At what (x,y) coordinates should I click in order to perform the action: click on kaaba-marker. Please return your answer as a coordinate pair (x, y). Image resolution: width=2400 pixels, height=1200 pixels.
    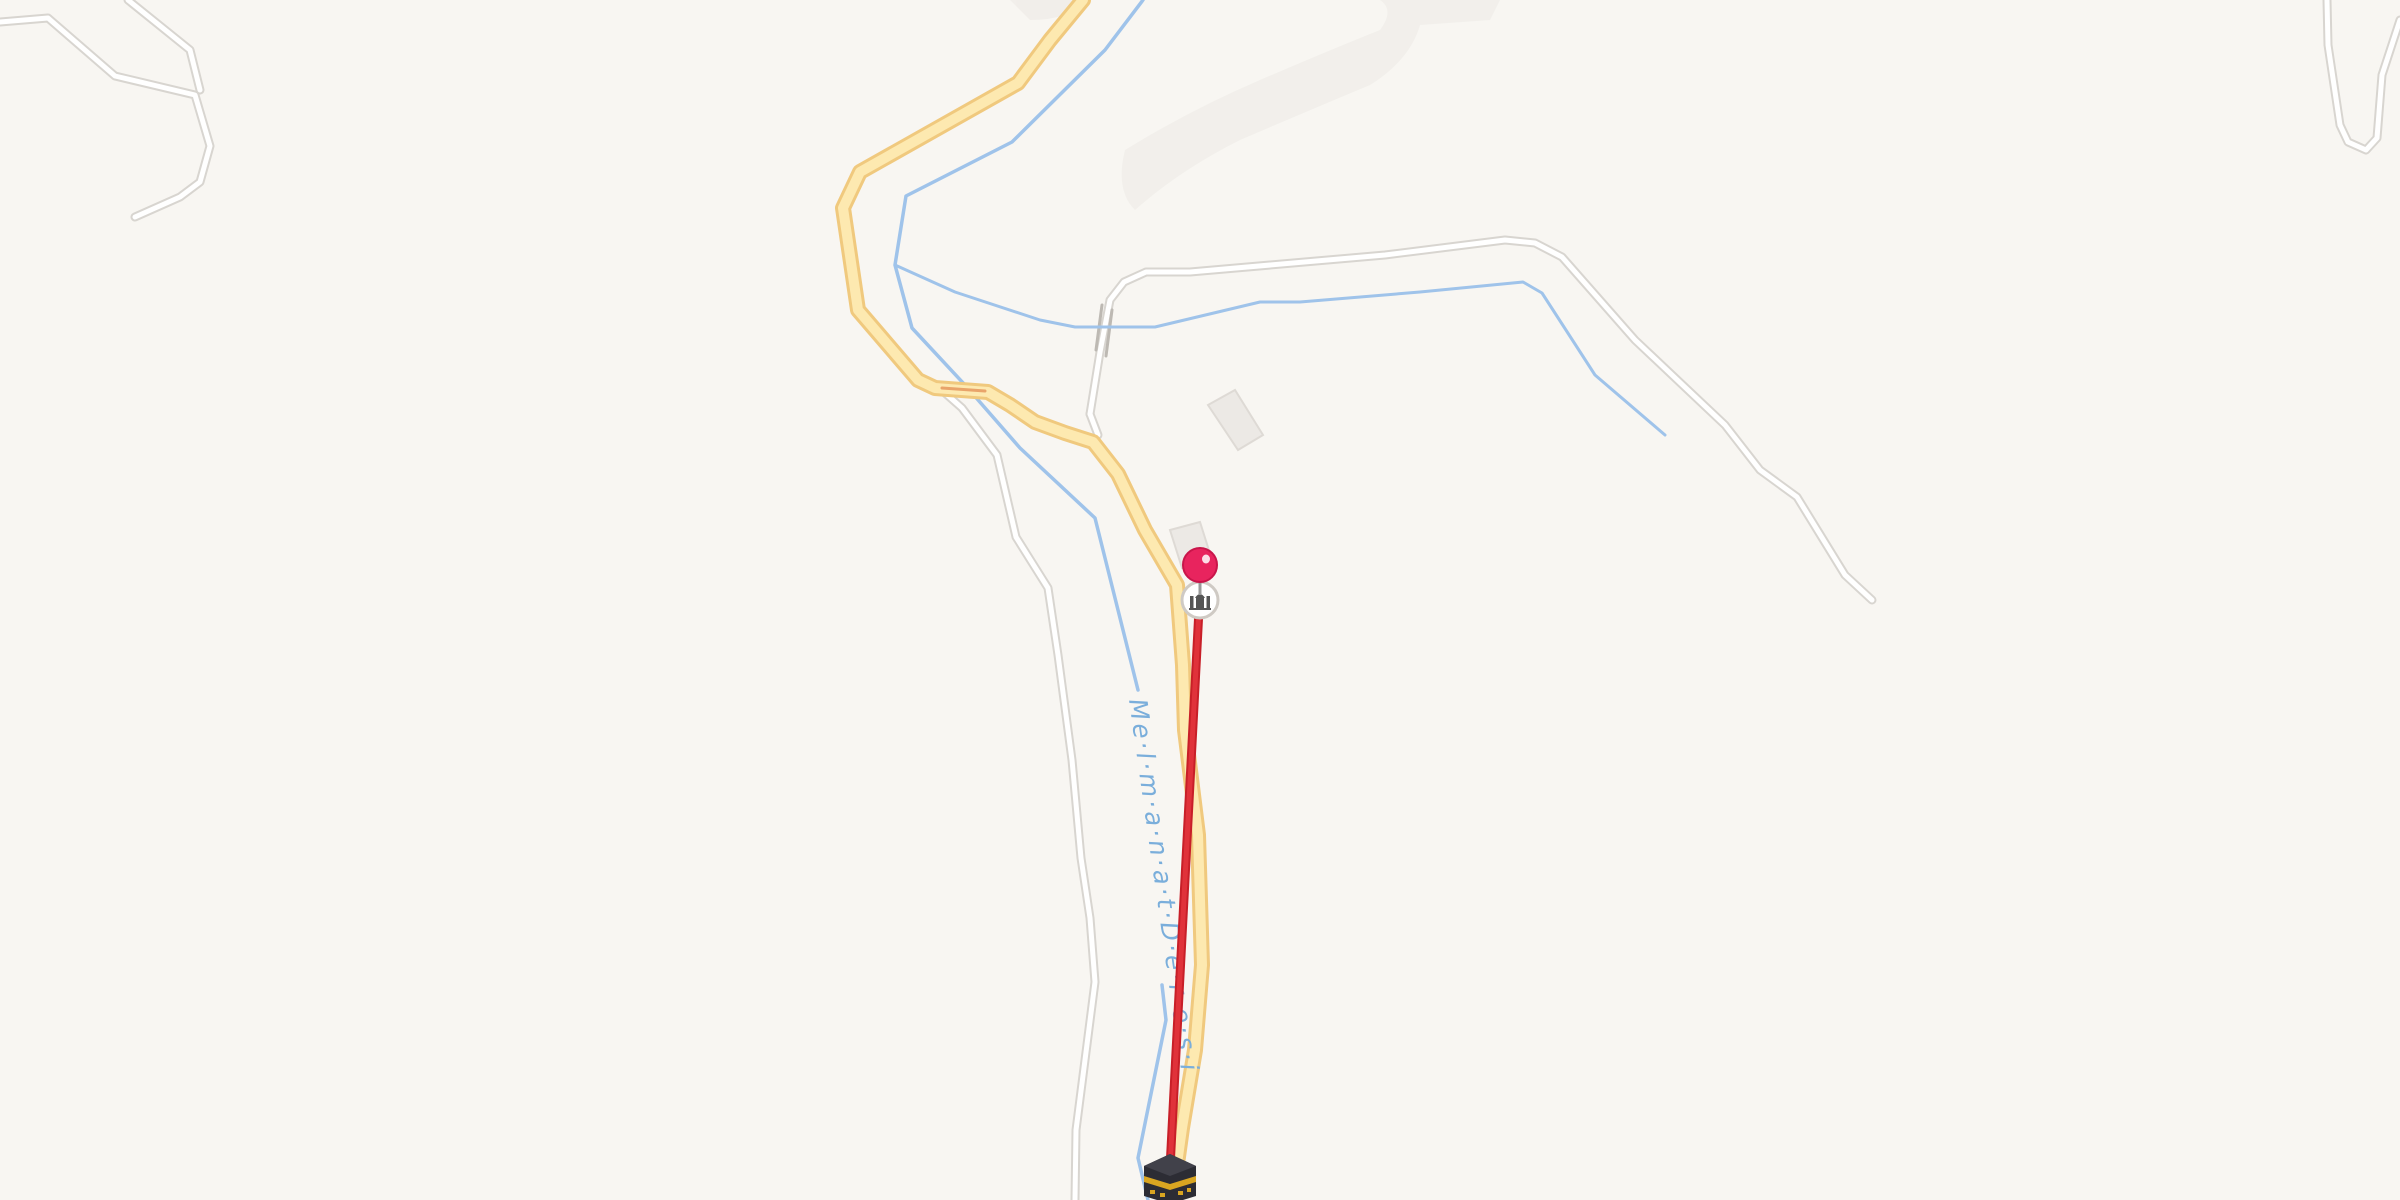
    Looking at the image, I should click on (1170, 1177).